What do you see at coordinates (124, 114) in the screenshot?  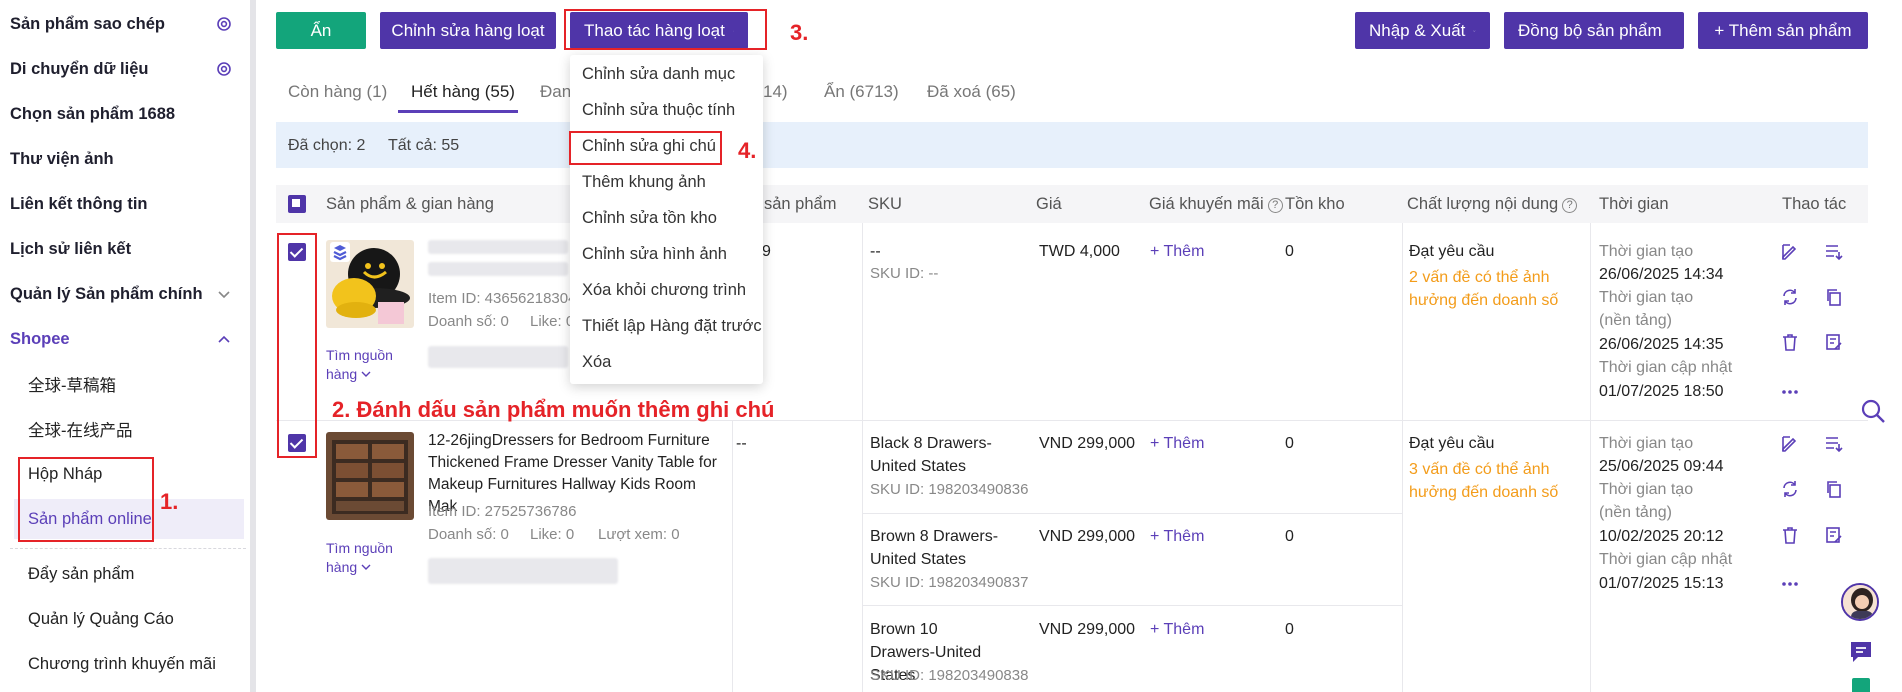 I see `sidebar-item-1688: Chọn sản phẩm 1688` at bounding box center [124, 114].